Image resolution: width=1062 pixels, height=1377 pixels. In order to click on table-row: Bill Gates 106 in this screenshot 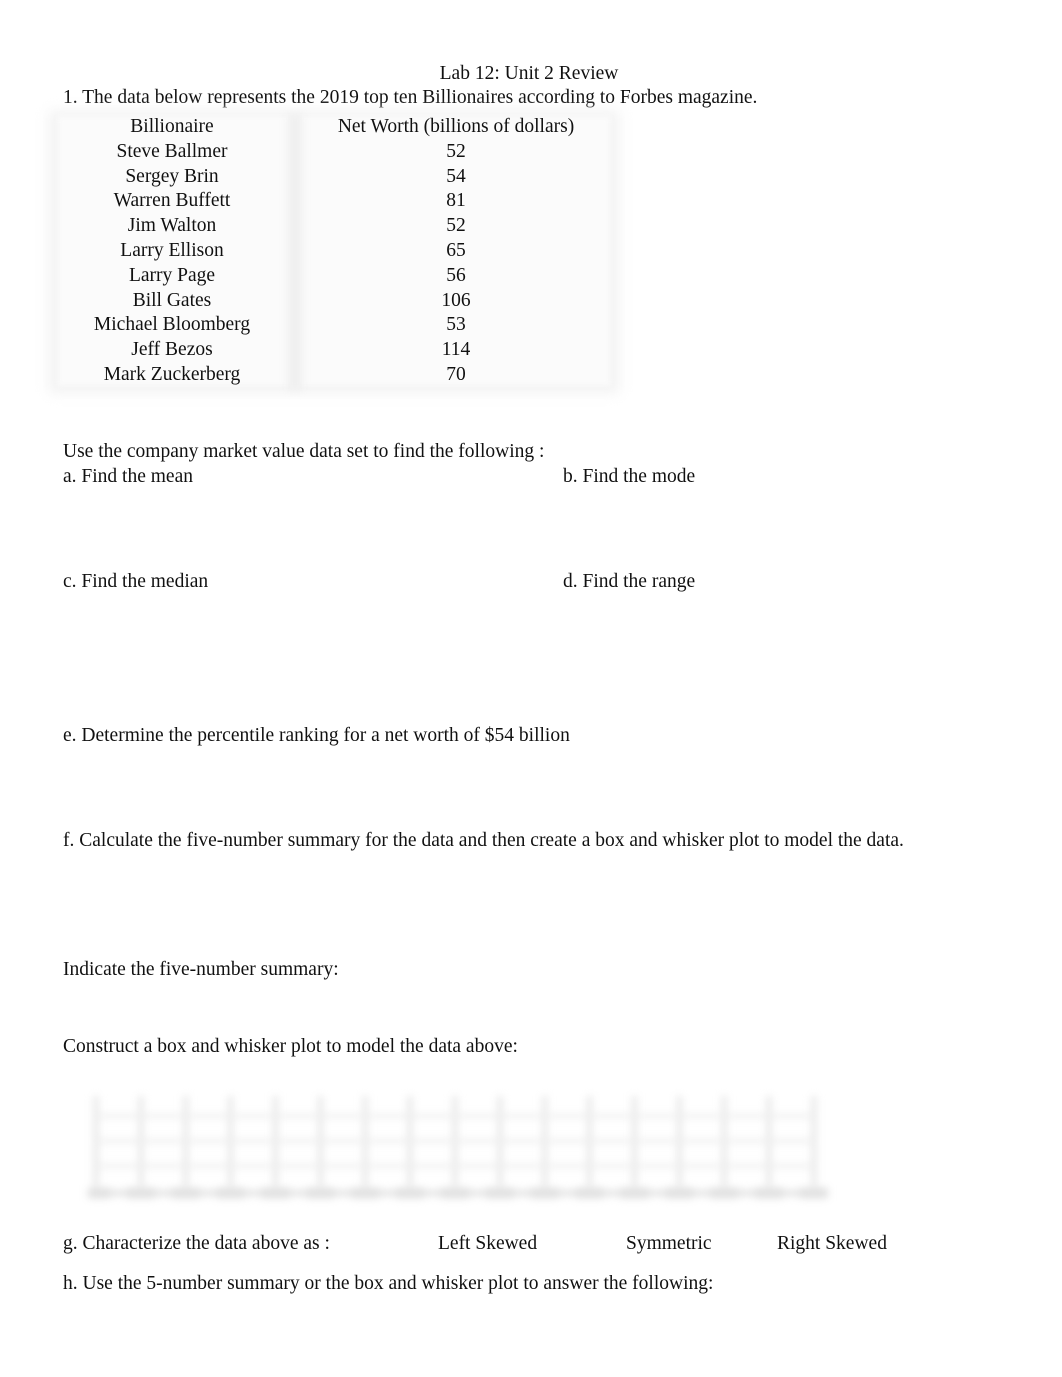, I will do `click(332, 301)`.